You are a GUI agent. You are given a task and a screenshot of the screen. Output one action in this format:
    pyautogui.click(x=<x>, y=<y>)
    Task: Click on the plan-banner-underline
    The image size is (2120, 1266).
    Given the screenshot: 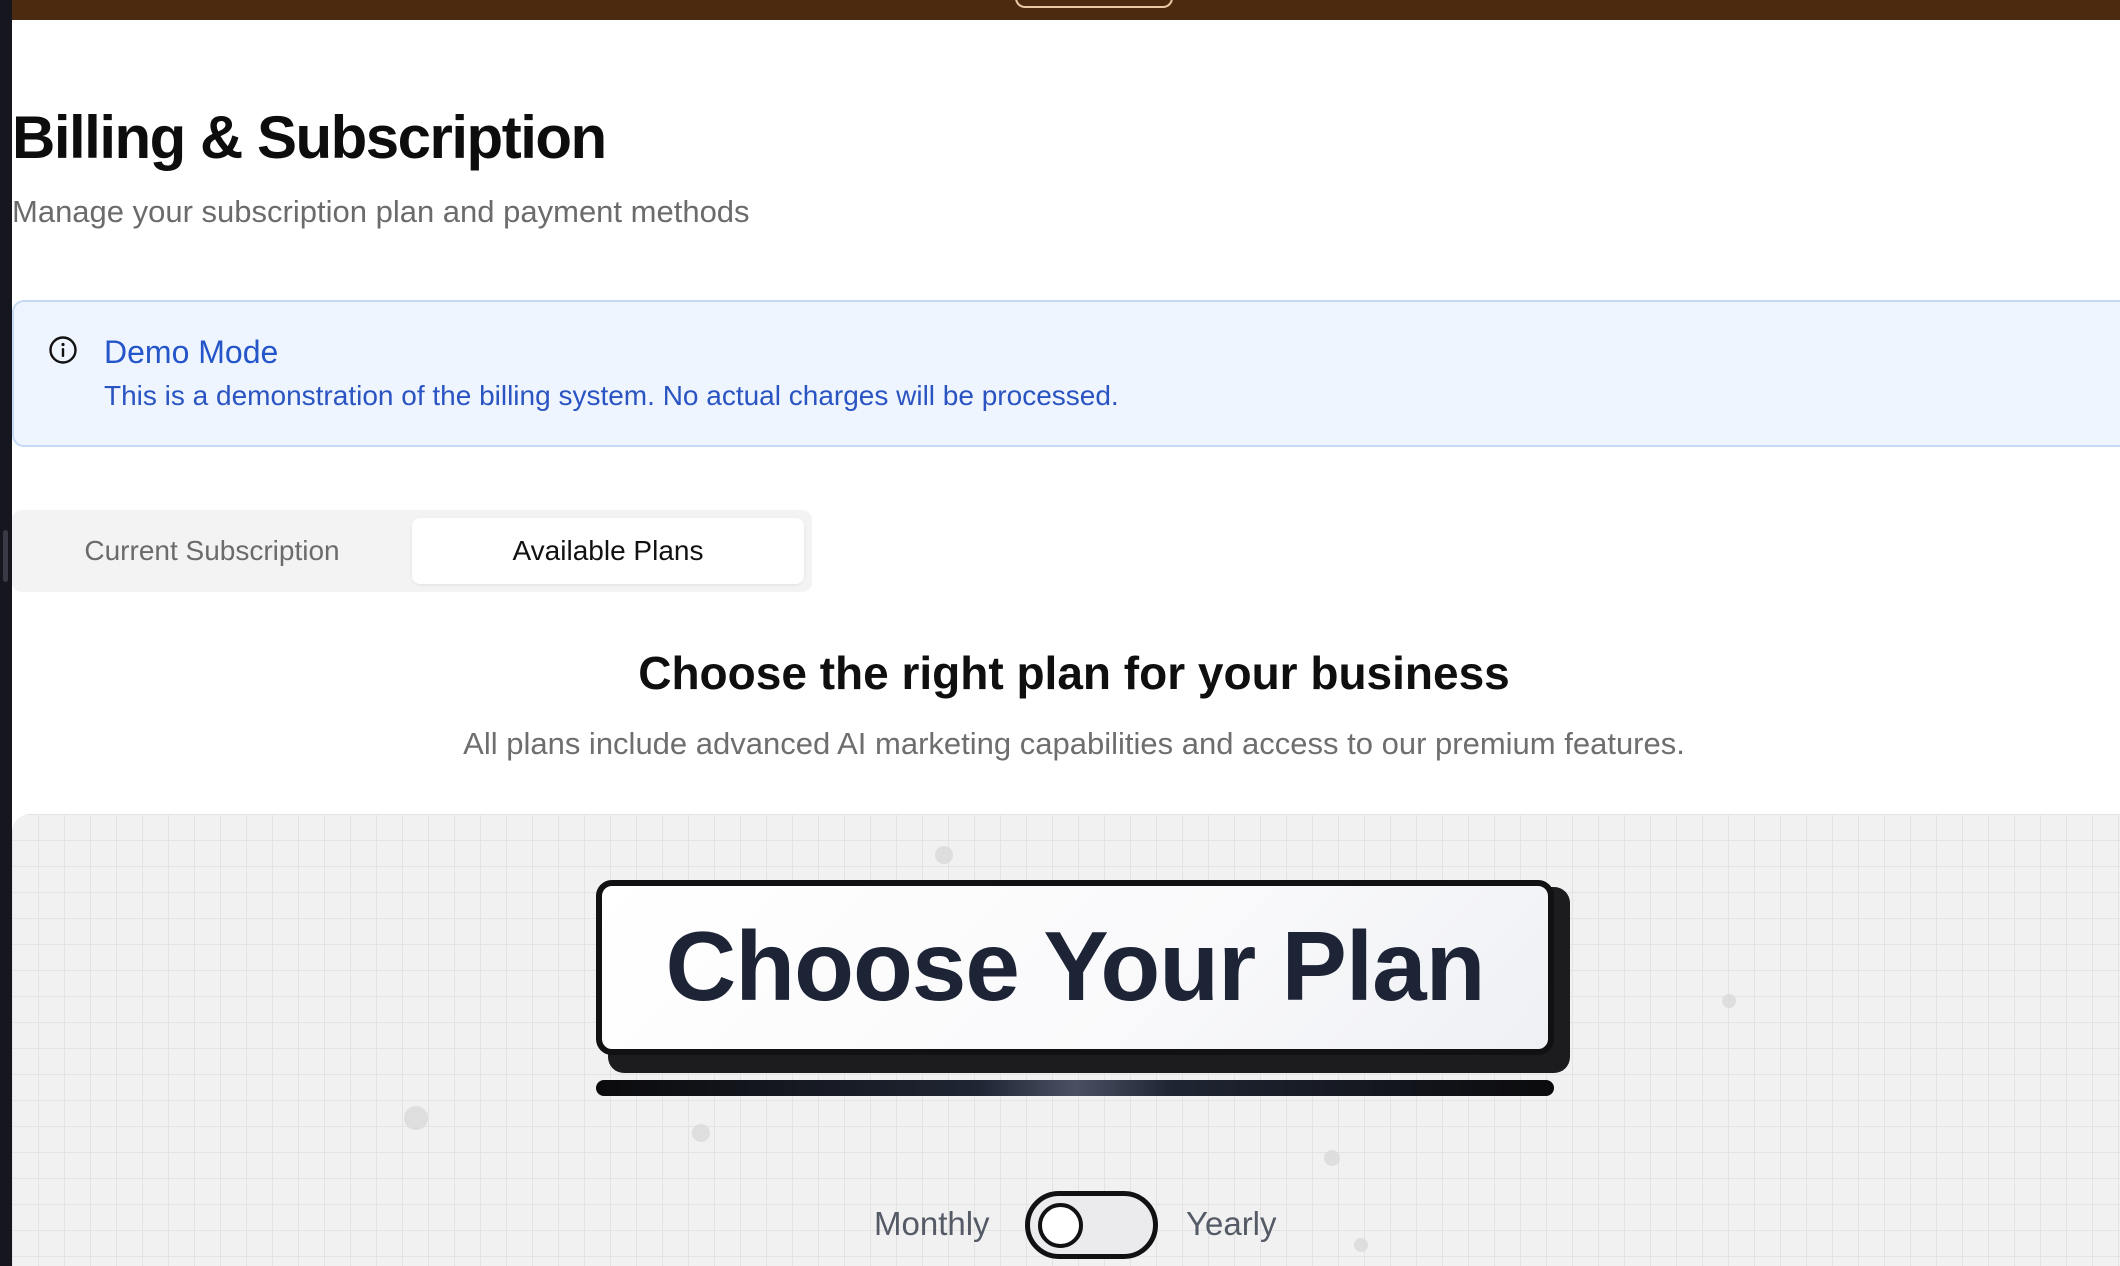 What is the action you would take?
    pyautogui.click(x=1075, y=1088)
    